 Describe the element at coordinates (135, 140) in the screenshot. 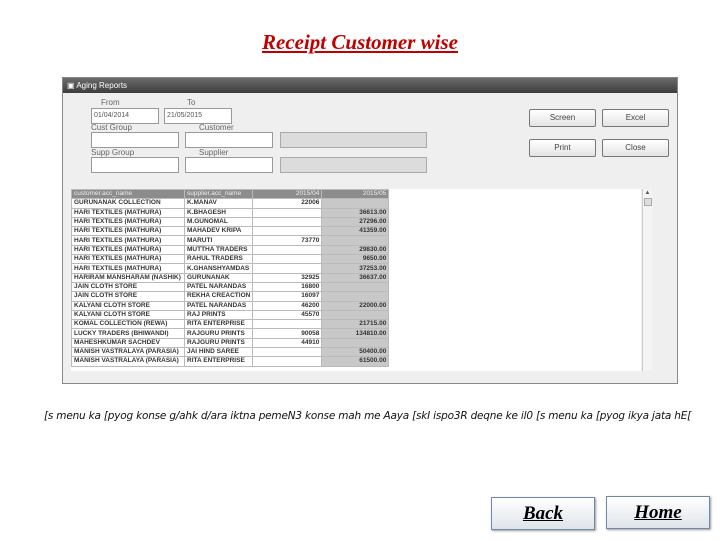

I see `cust-group-input` at that location.